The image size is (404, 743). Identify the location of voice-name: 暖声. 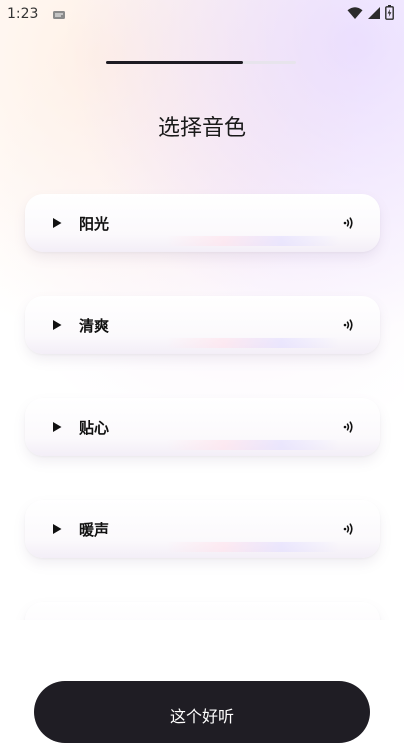
(94, 529).